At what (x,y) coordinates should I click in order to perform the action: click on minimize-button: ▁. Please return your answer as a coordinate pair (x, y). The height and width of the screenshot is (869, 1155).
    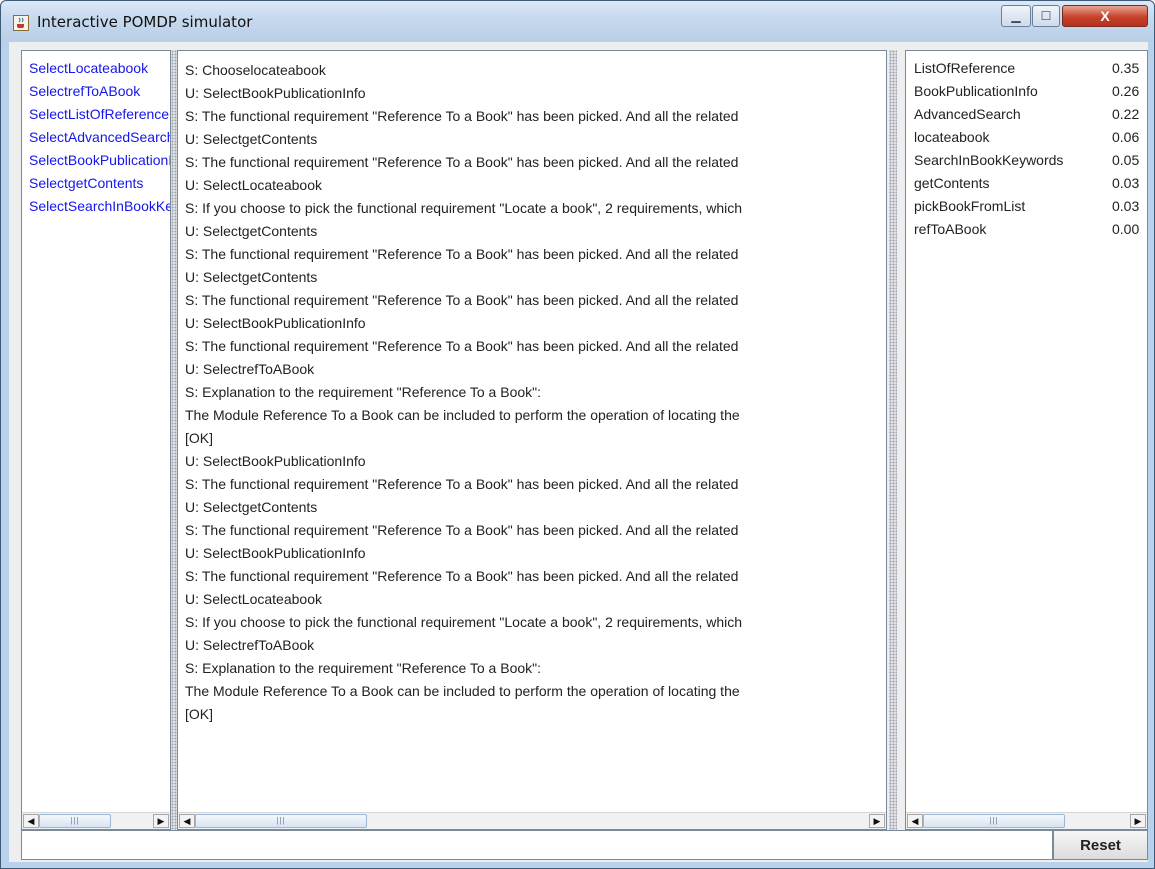
    Looking at the image, I should click on (1016, 16).